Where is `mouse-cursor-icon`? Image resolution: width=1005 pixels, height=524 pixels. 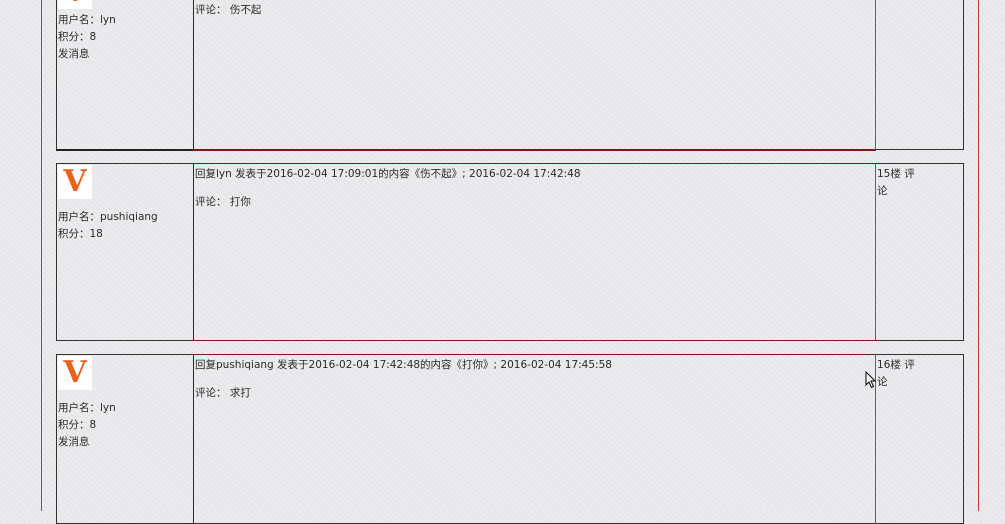
mouse-cursor-icon is located at coordinates (871, 380).